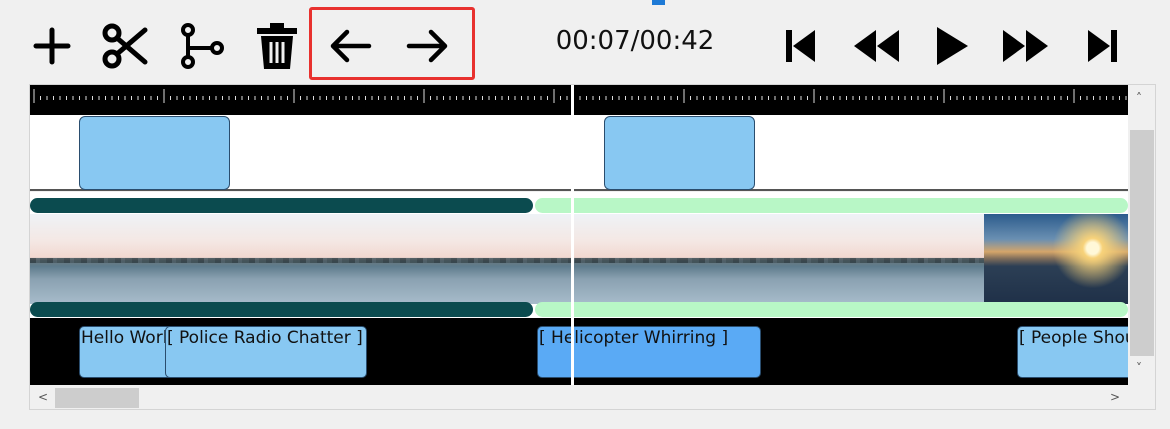  I want to click on playhead-top-marker, so click(658, 2).